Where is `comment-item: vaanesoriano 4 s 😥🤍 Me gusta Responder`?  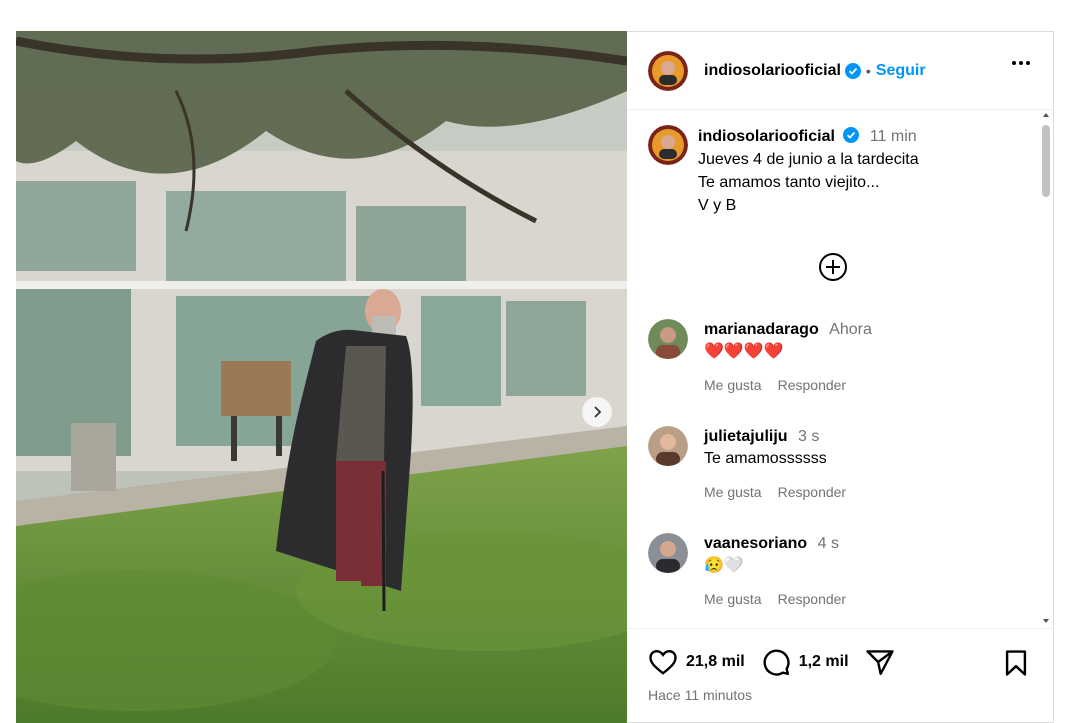
comment-item: vaanesoriano 4 s 😥🤍 Me gusta Responder is located at coordinates (843, 571).